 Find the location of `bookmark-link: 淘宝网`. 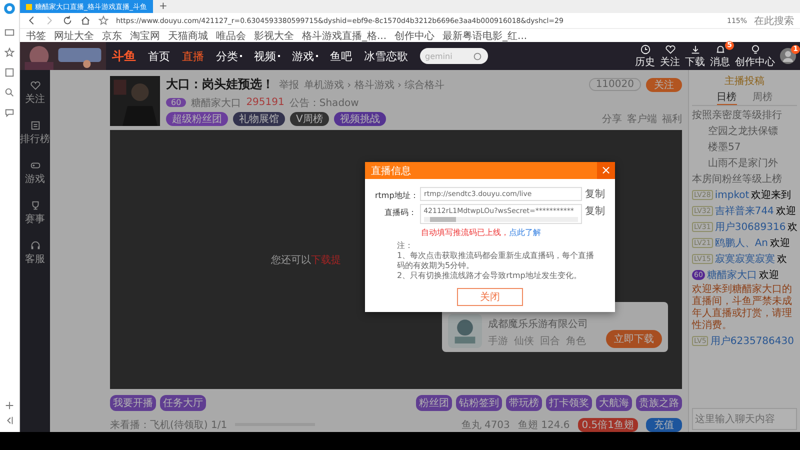

bookmark-link: 淘宝网 is located at coordinates (145, 35).